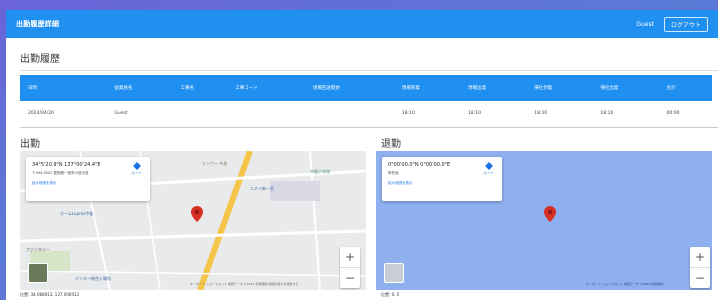  Describe the element at coordinates (66, 165) in the screenshot. I see `coords-text: 34°5'20.9"N 137°00'24.4"E` at that location.